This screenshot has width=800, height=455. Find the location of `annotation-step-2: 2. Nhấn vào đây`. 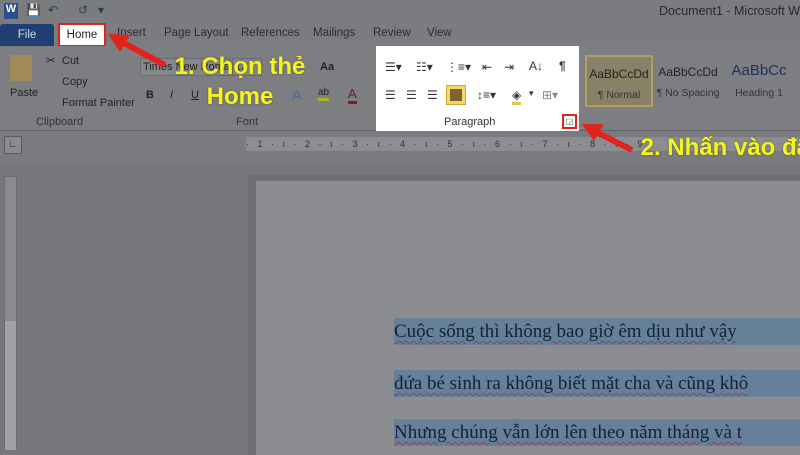

annotation-step-2: 2. Nhấn vào đây is located at coordinates (720, 147).